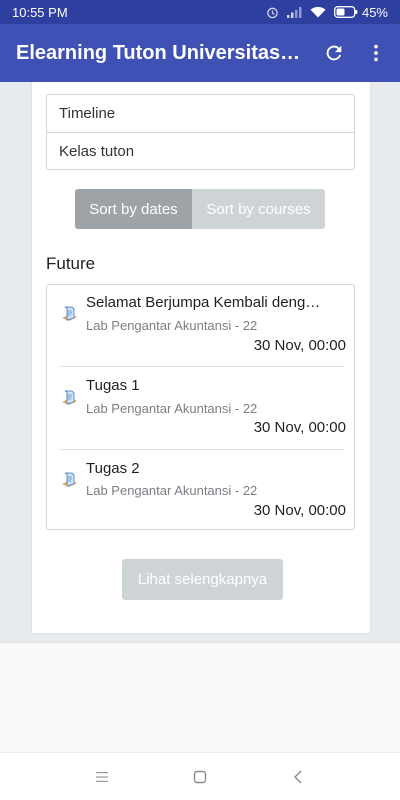 The height and width of the screenshot is (800, 400). Describe the element at coordinates (327, 12) in the screenshot. I see `status-icons: 45%` at that location.